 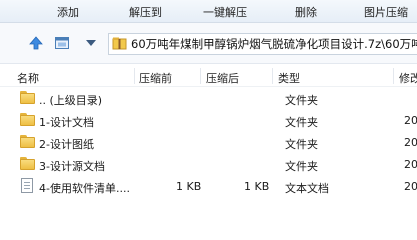 What do you see at coordinates (28, 78) in the screenshot?
I see `column-header-name: 名称` at bounding box center [28, 78].